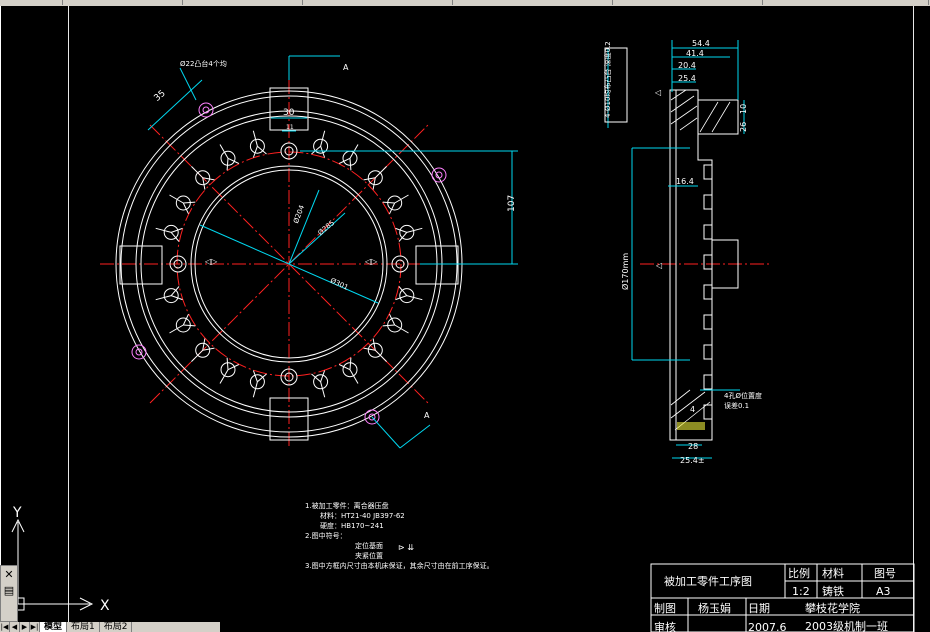 This screenshot has height=632, width=930. I want to click on layout-tabs: |◀ ◀ ▶ ▶| 模型 布局1 布局2, so click(110, 627).